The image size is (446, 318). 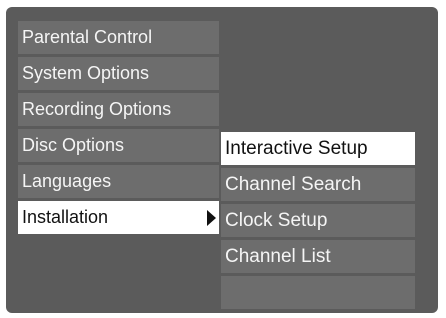 I want to click on menu-item-parental-control: Parental Control, so click(x=118, y=37).